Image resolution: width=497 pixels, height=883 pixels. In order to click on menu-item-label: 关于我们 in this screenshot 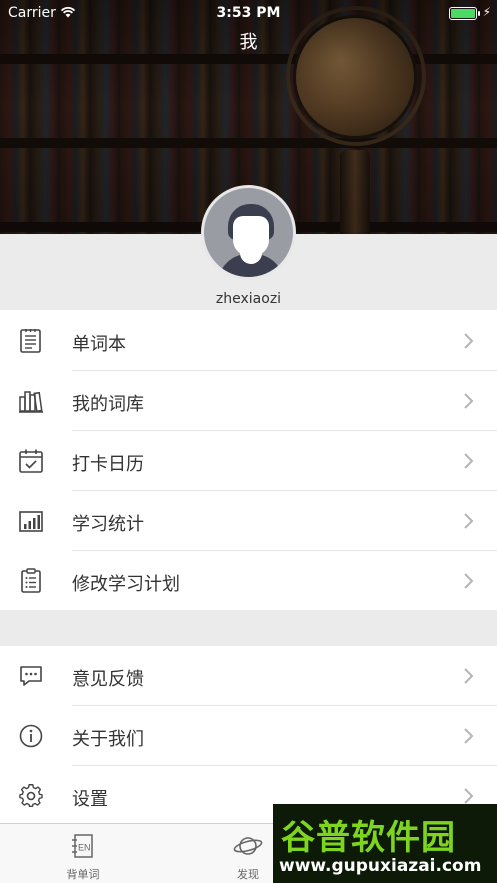, I will do `click(108, 739)`.